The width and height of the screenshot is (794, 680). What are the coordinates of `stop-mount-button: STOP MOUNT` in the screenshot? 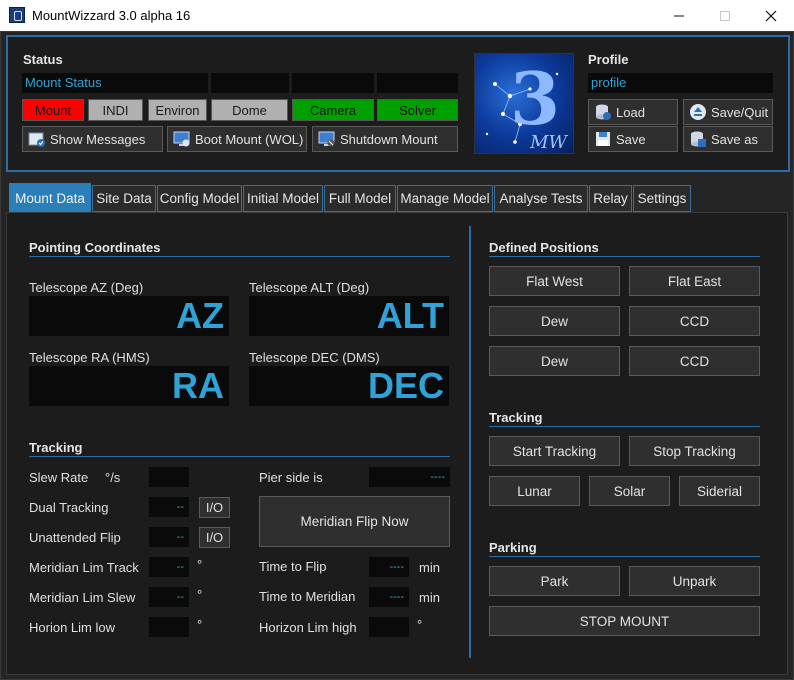 It's located at (624, 621).